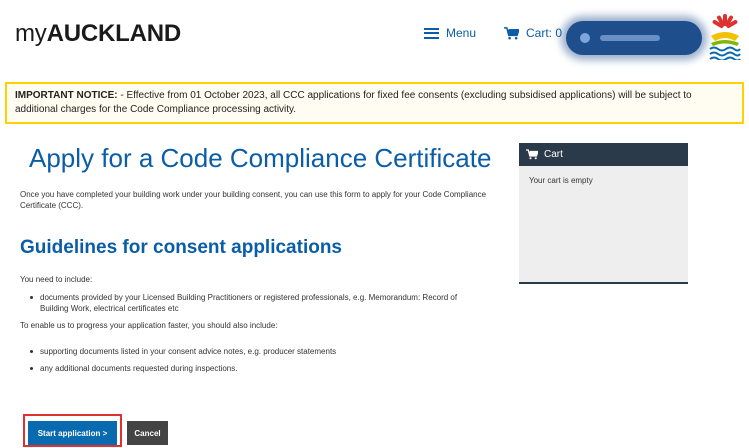 This screenshot has height=448, width=749. I want to click on need-include-text: You need to include:, so click(56, 279).